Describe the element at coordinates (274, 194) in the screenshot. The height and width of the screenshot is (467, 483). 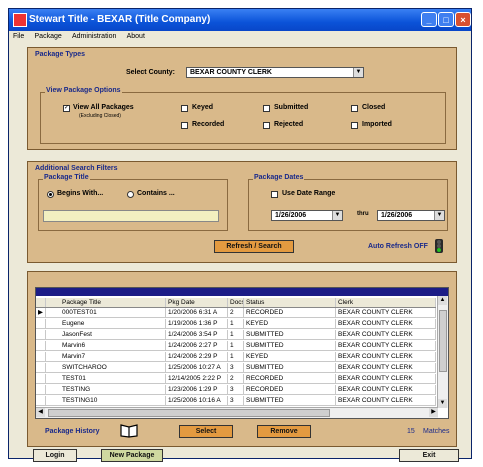
I see `use-date-range-checkbox` at that location.